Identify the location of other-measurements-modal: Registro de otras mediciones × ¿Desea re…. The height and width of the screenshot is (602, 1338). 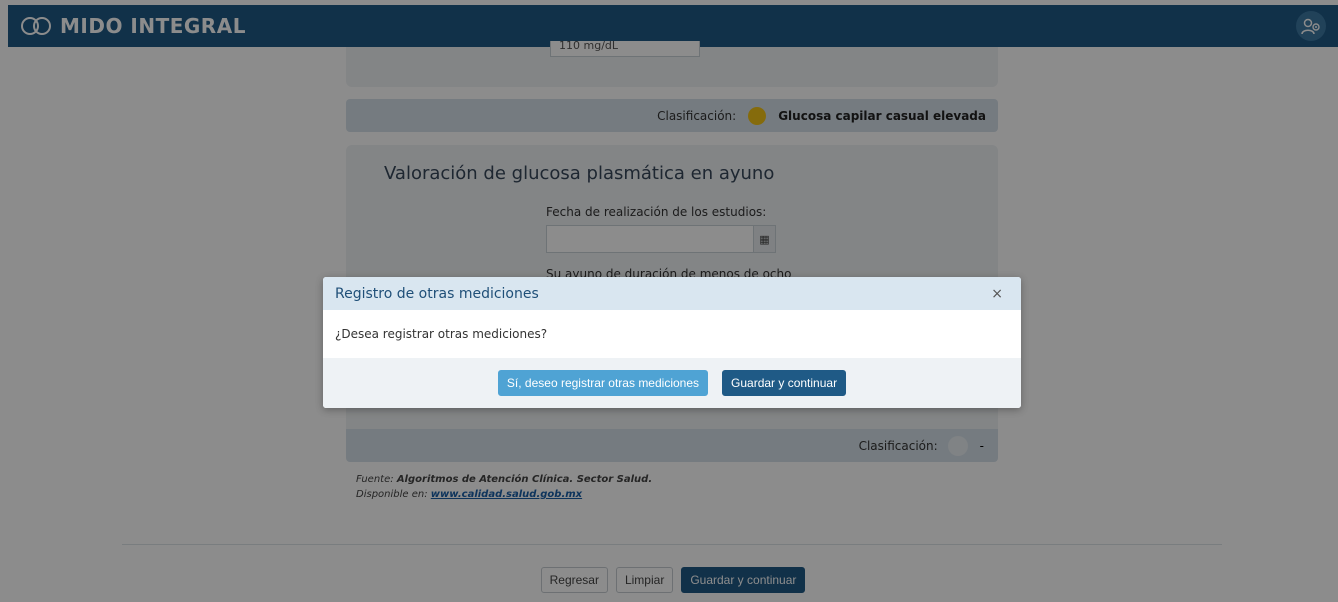
(672, 342).